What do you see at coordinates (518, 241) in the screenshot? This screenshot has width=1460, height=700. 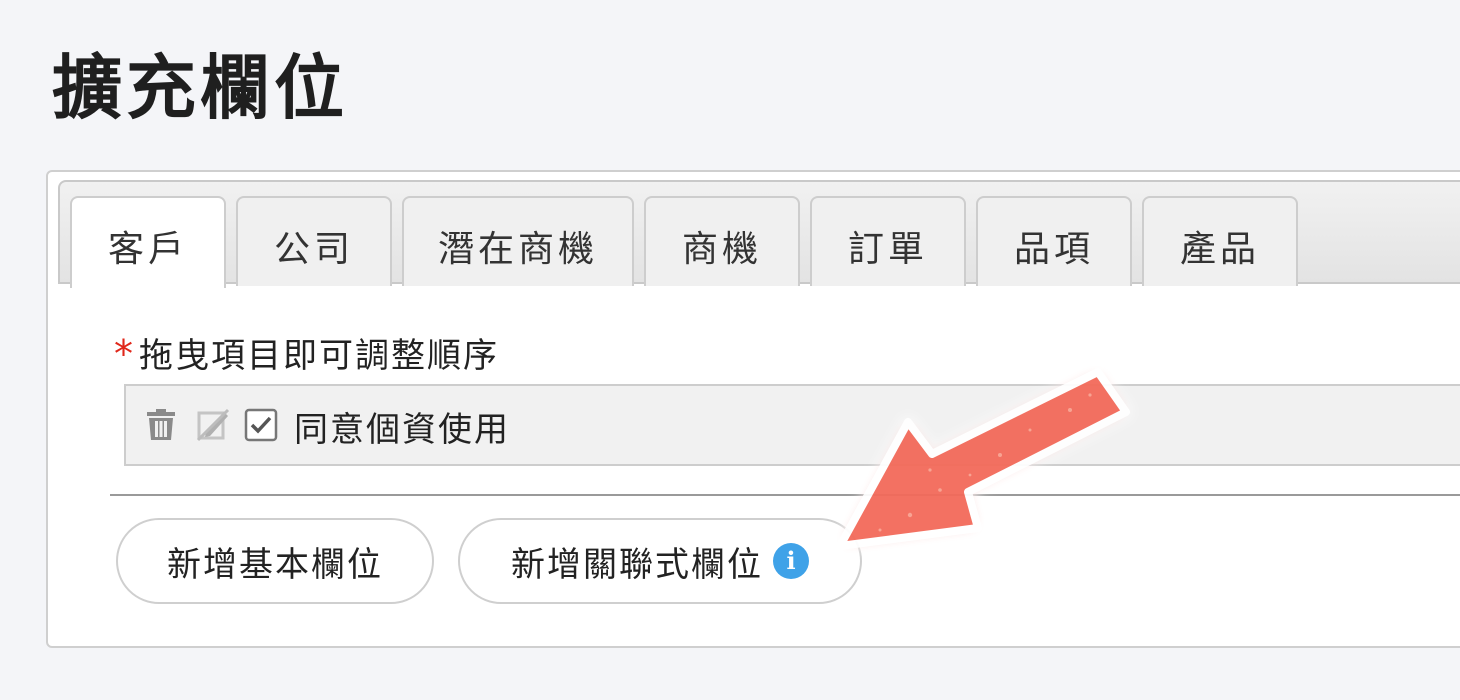 I see `tab-lead: 潛在商機` at bounding box center [518, 241].